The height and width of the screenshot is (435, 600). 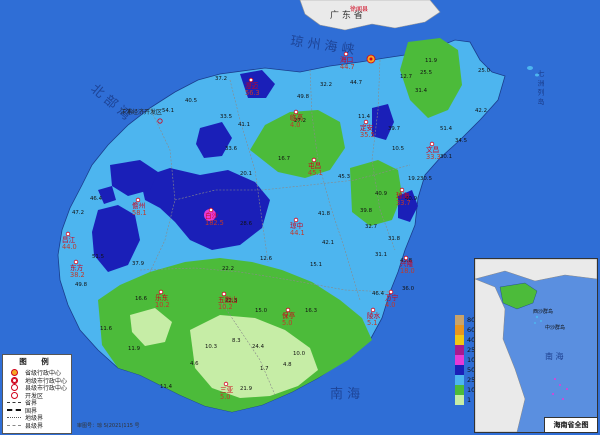 I want to click on station-value: 32.2, so click(x=326, y=85).